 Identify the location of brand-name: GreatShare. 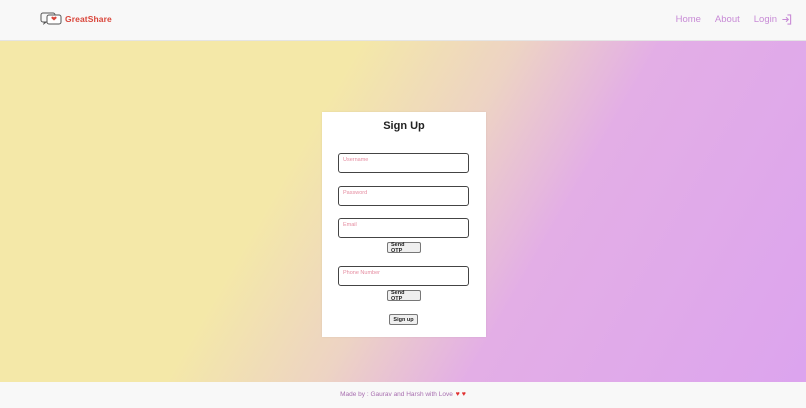
(88, 19).